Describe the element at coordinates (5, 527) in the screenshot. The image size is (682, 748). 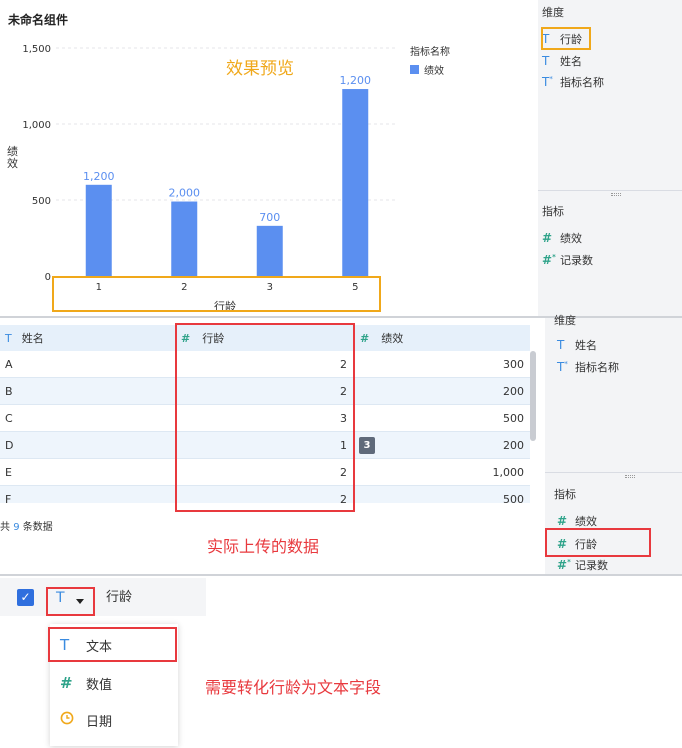
I see `record-count-prefix: 共` at that location.